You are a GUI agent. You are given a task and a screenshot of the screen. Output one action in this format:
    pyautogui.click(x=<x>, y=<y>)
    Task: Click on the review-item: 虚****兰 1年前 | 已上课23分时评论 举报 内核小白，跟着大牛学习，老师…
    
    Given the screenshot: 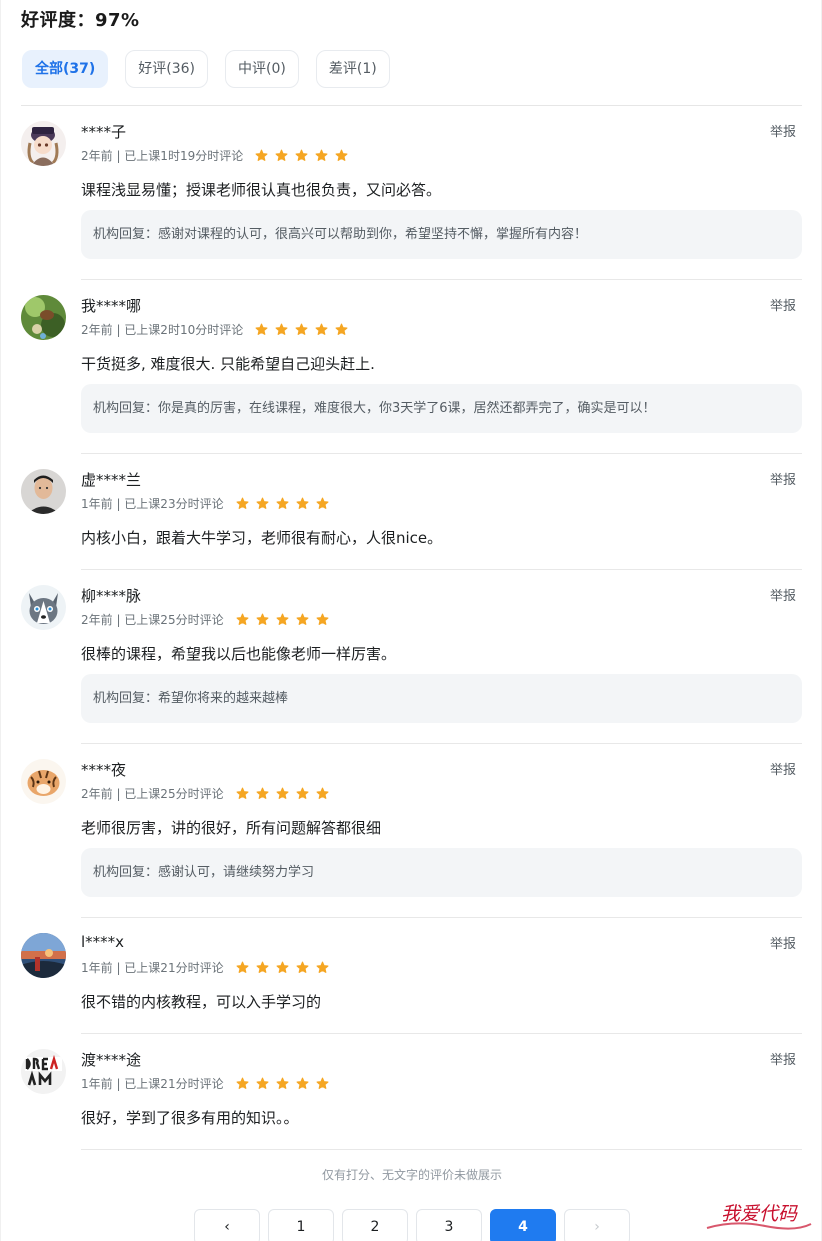 What is the action you would take?
    pyautogui.click(x=411, y=512)
    